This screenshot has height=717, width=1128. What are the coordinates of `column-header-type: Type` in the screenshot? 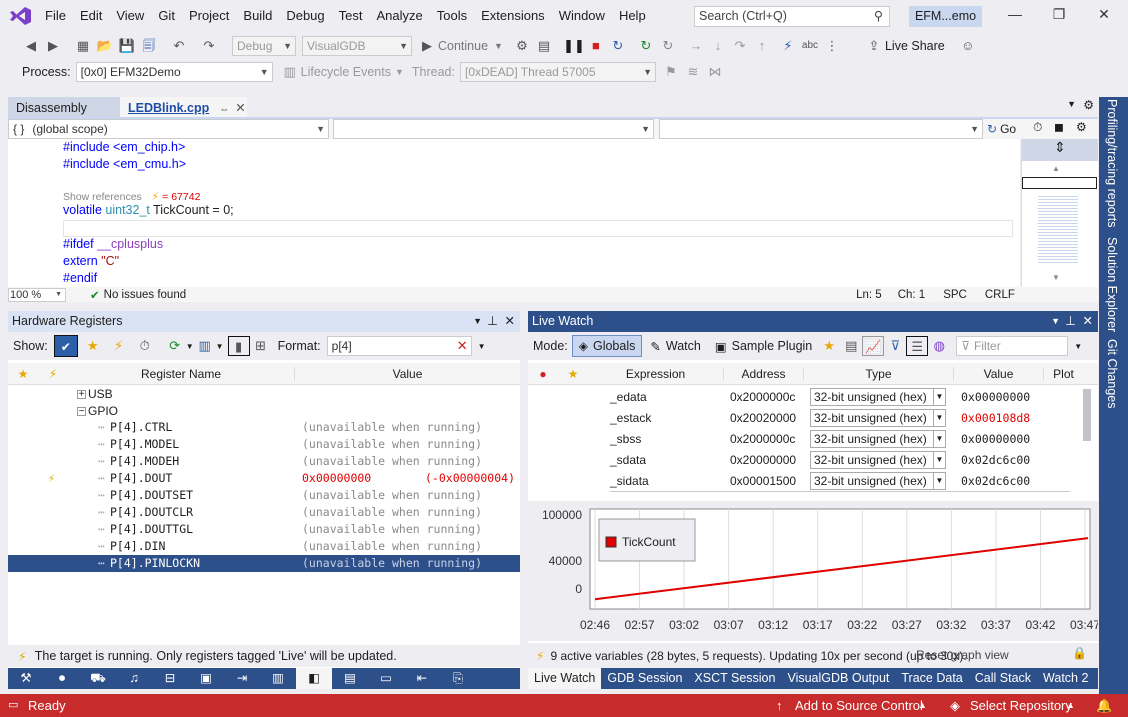 It's located at (878, 373).